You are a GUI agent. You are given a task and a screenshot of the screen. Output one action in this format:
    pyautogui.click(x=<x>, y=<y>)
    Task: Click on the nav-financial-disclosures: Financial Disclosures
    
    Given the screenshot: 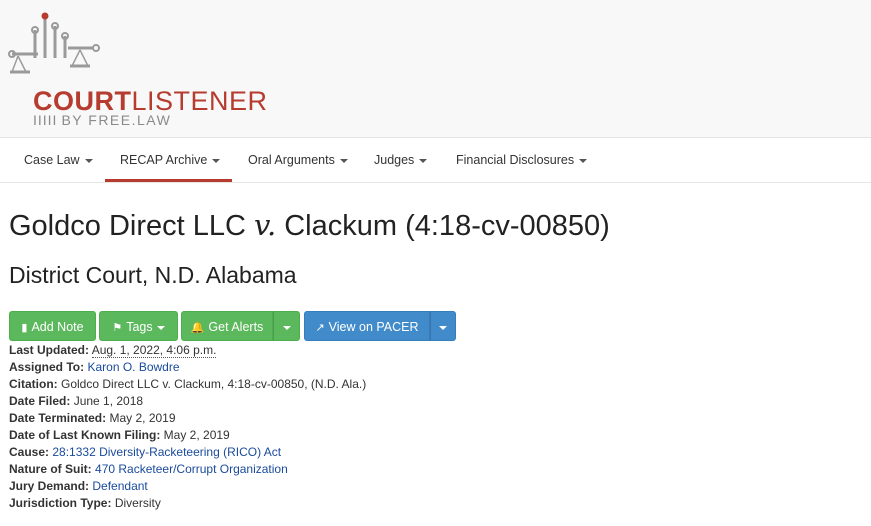 What is the action you would take?
    pyautogui.click(x=522, y=160)
    